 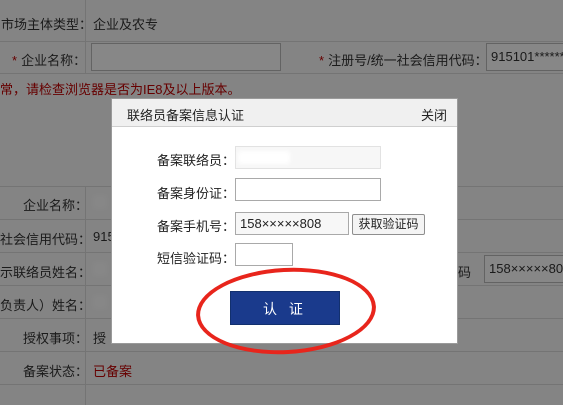 What do you see at coordinates (196, 160) in the screenshot?
I see `contact-label: 备案联络员：` at bounding box center [196, 160].